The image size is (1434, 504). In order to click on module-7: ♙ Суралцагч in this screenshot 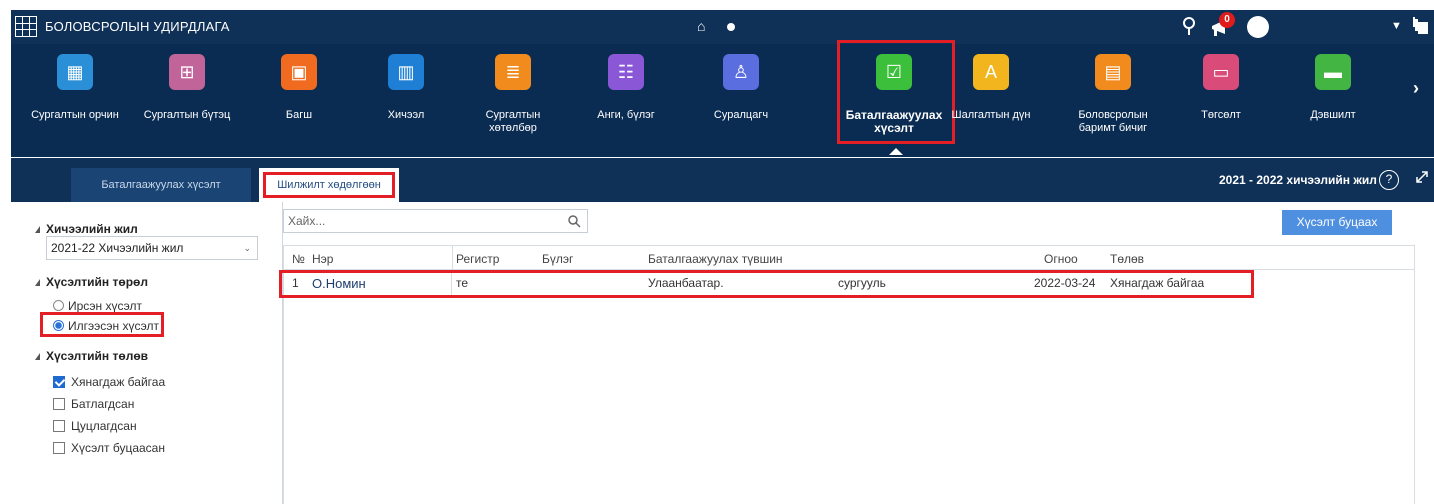, I will do `click(741, 100)`.